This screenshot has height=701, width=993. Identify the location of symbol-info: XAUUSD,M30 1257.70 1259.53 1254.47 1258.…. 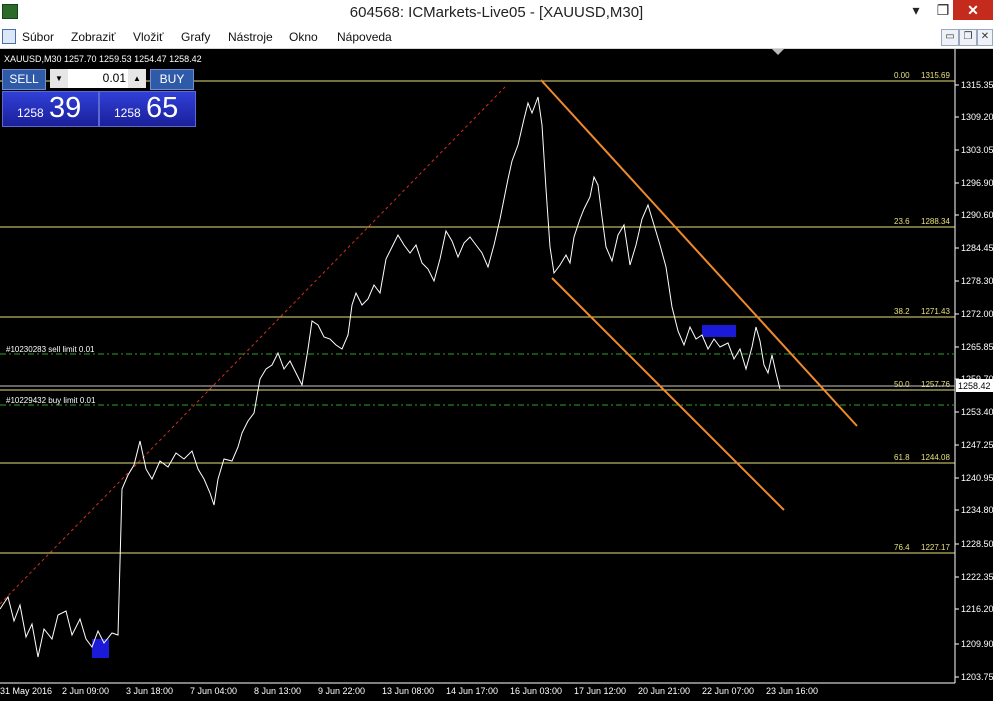
(103, 59).